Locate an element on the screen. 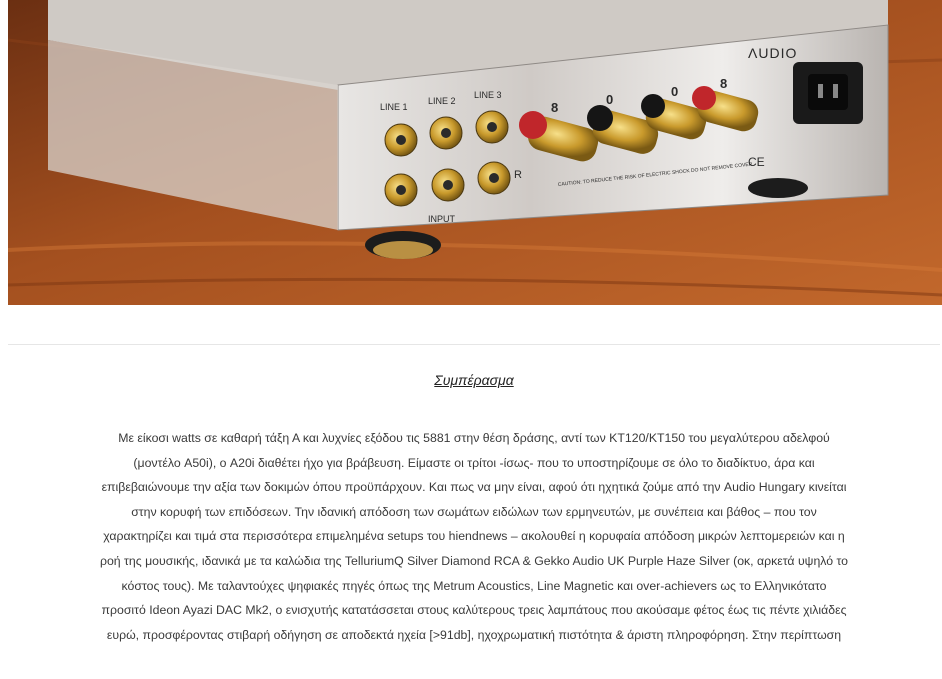 The height and width of the screenshot is (679, 942). label-ohm-0b: 0 is located at coordinates (674, 91).